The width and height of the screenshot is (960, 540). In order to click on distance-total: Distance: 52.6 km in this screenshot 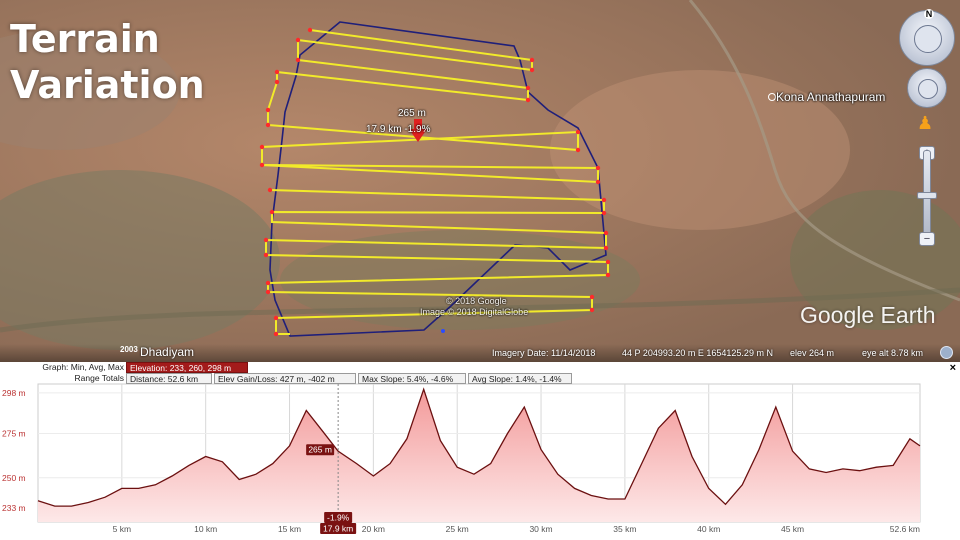, I will do `click(169, 378)`.